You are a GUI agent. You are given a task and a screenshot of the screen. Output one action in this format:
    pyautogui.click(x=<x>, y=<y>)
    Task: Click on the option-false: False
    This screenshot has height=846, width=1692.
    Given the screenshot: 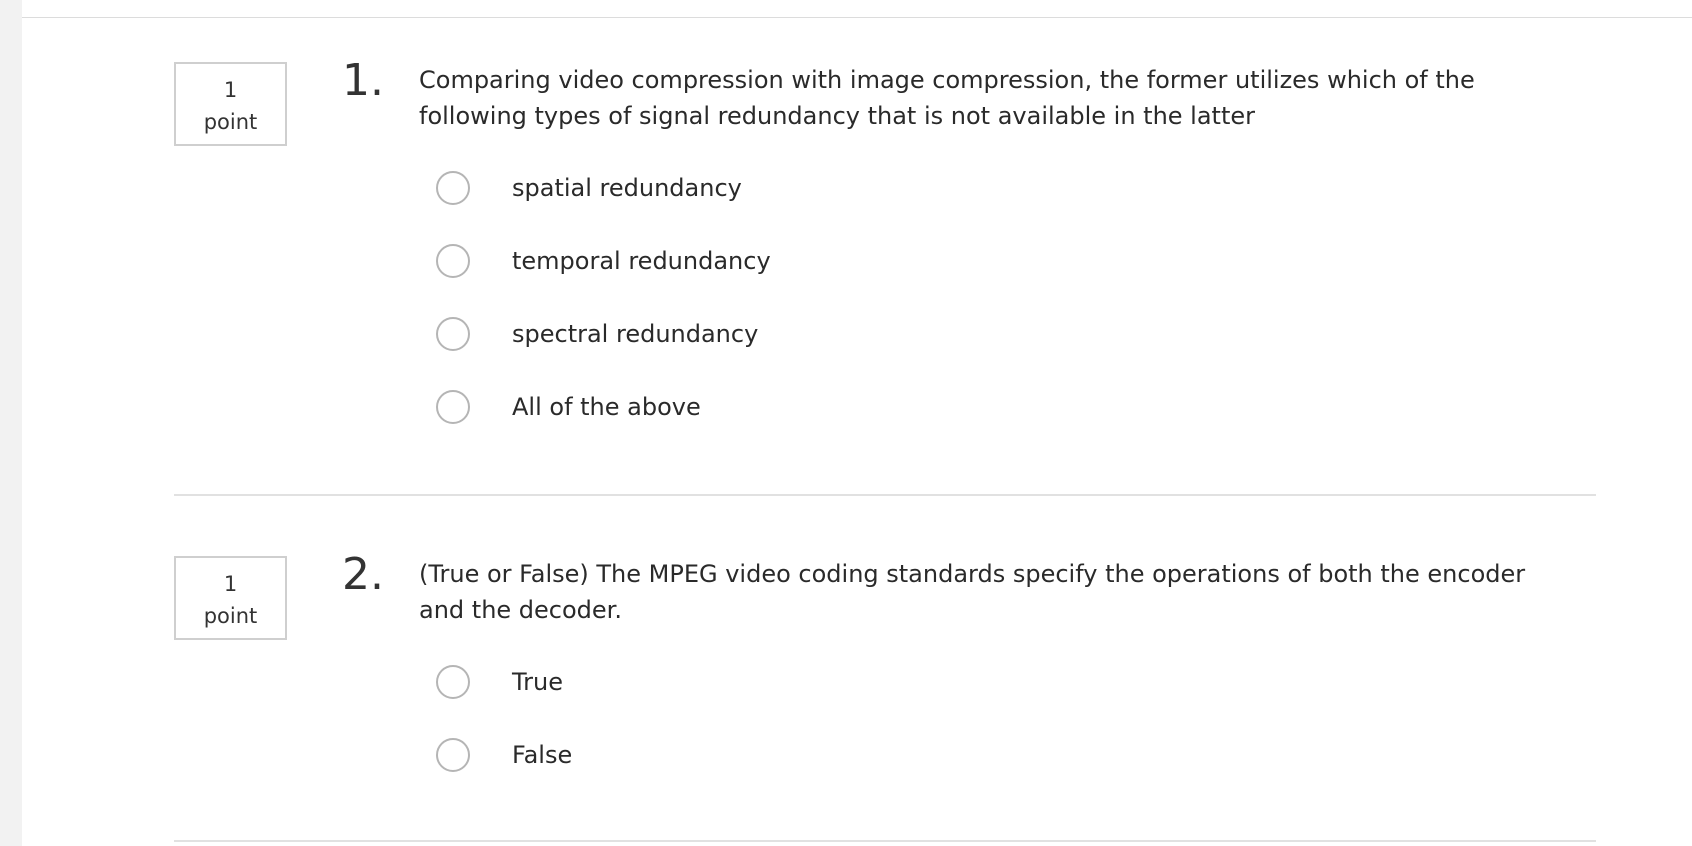 What is the action you would take?
    pyautogui.click(x=504, y=769)
    